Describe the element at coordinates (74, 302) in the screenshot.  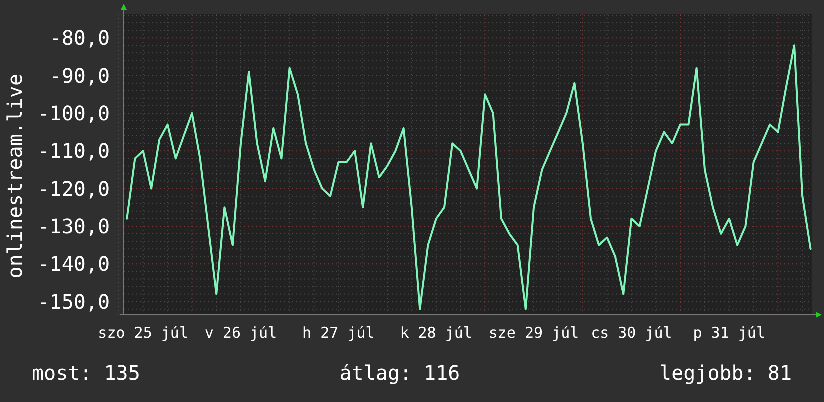
I see `y-tick-label: -150,0` at that location.